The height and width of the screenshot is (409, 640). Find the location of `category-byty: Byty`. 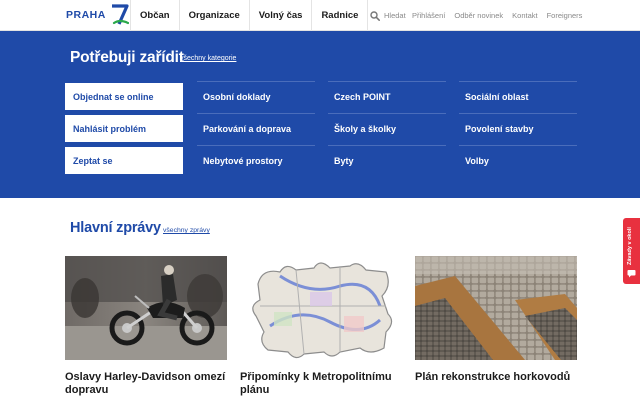

category-byty: Byty is located at coordinates (387, 160).